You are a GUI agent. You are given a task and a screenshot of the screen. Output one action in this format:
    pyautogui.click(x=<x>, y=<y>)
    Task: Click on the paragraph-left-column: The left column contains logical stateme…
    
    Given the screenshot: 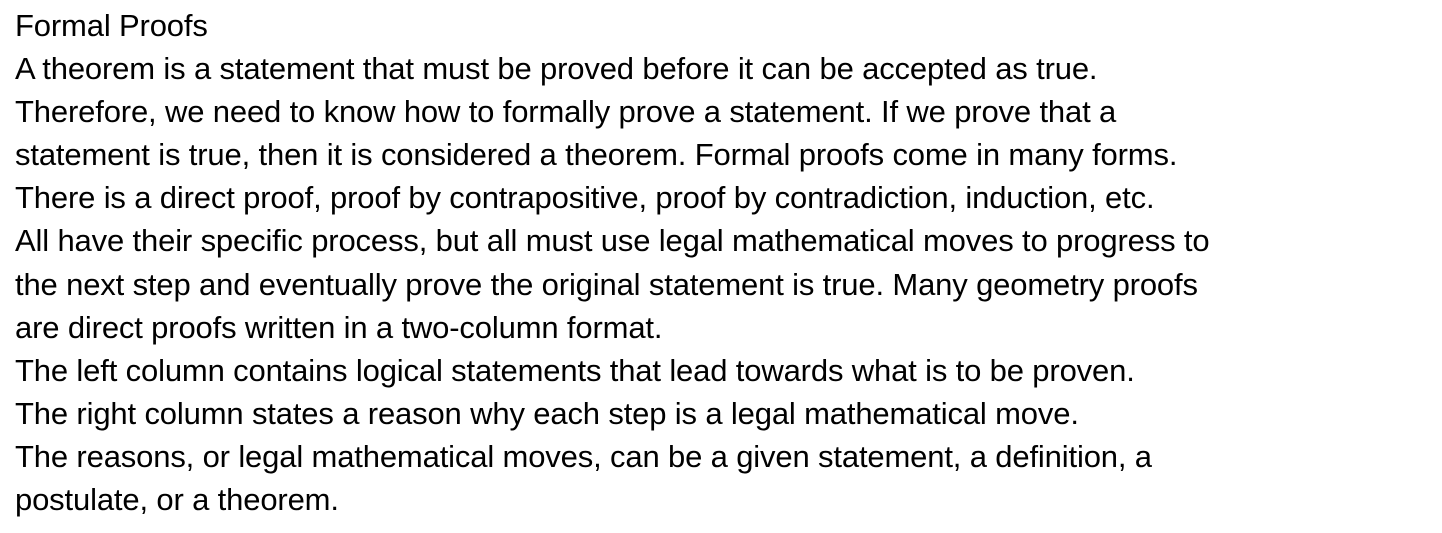 What is the action you would take?
    pyautogui.click(x=727, y=370)
    